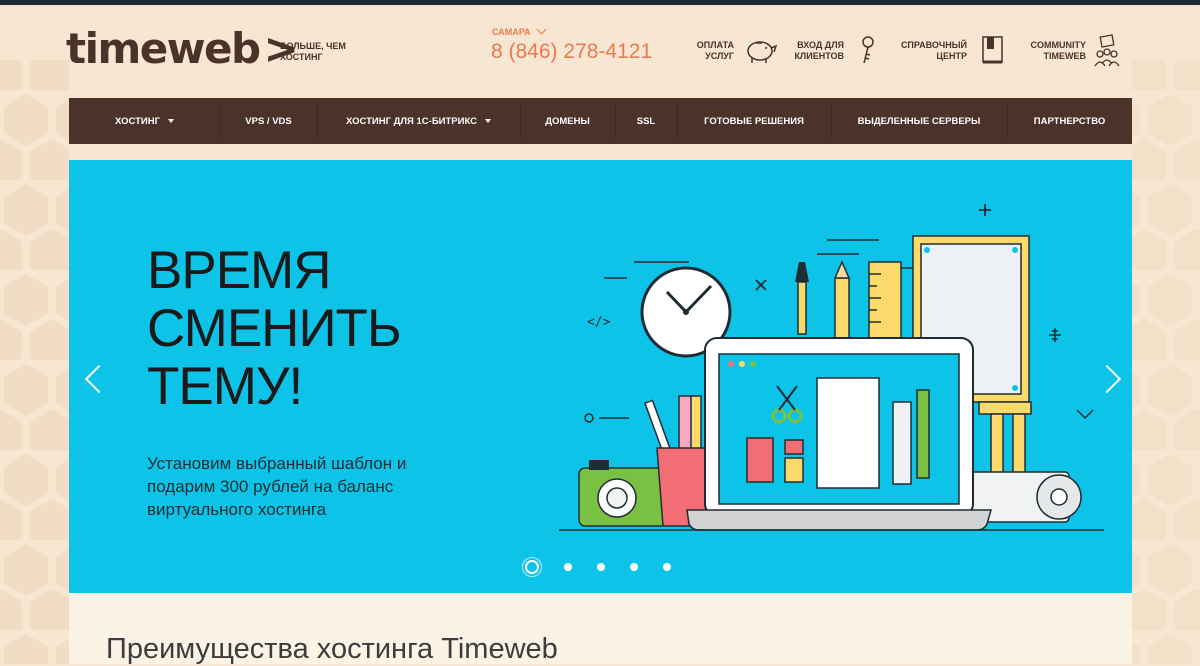  I want to click on phone-number: 8 (846) 278-4121, so click(571, 52).